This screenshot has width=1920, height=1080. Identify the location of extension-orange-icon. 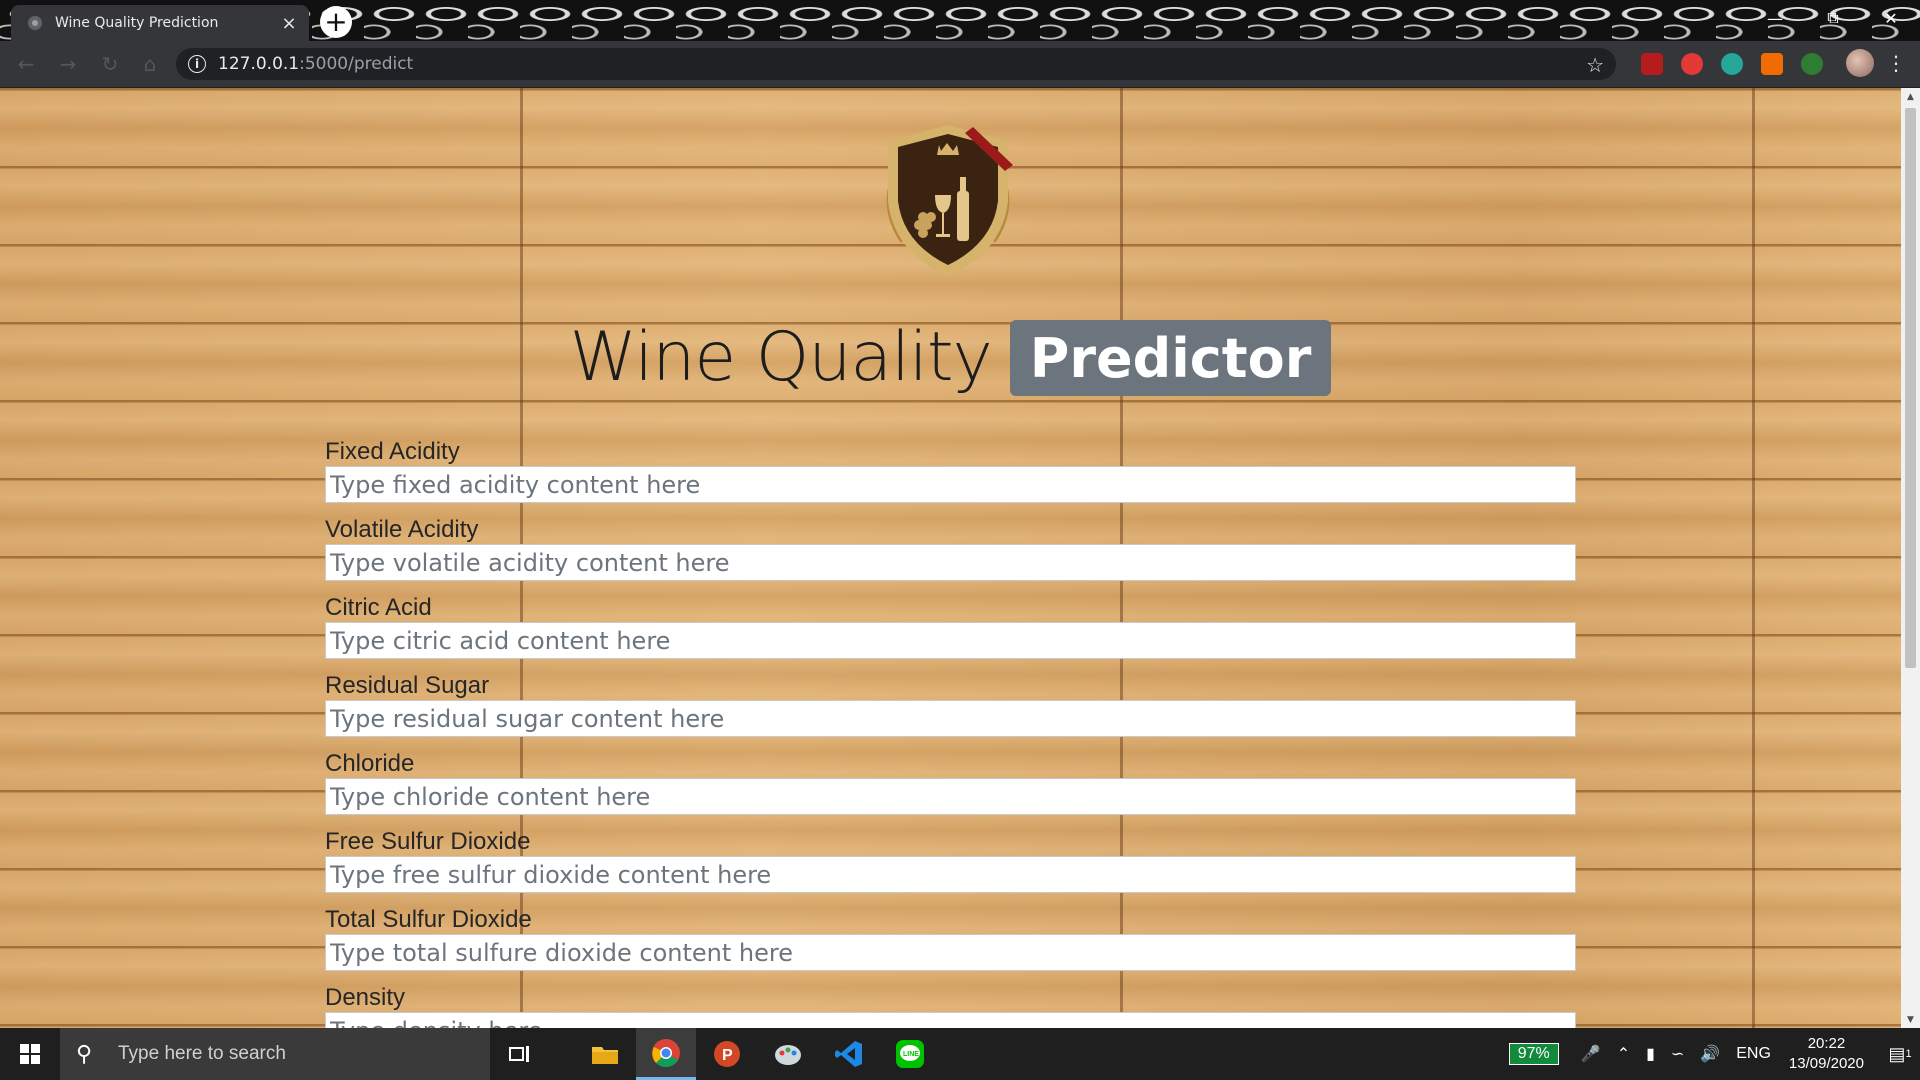
(1772, 64).